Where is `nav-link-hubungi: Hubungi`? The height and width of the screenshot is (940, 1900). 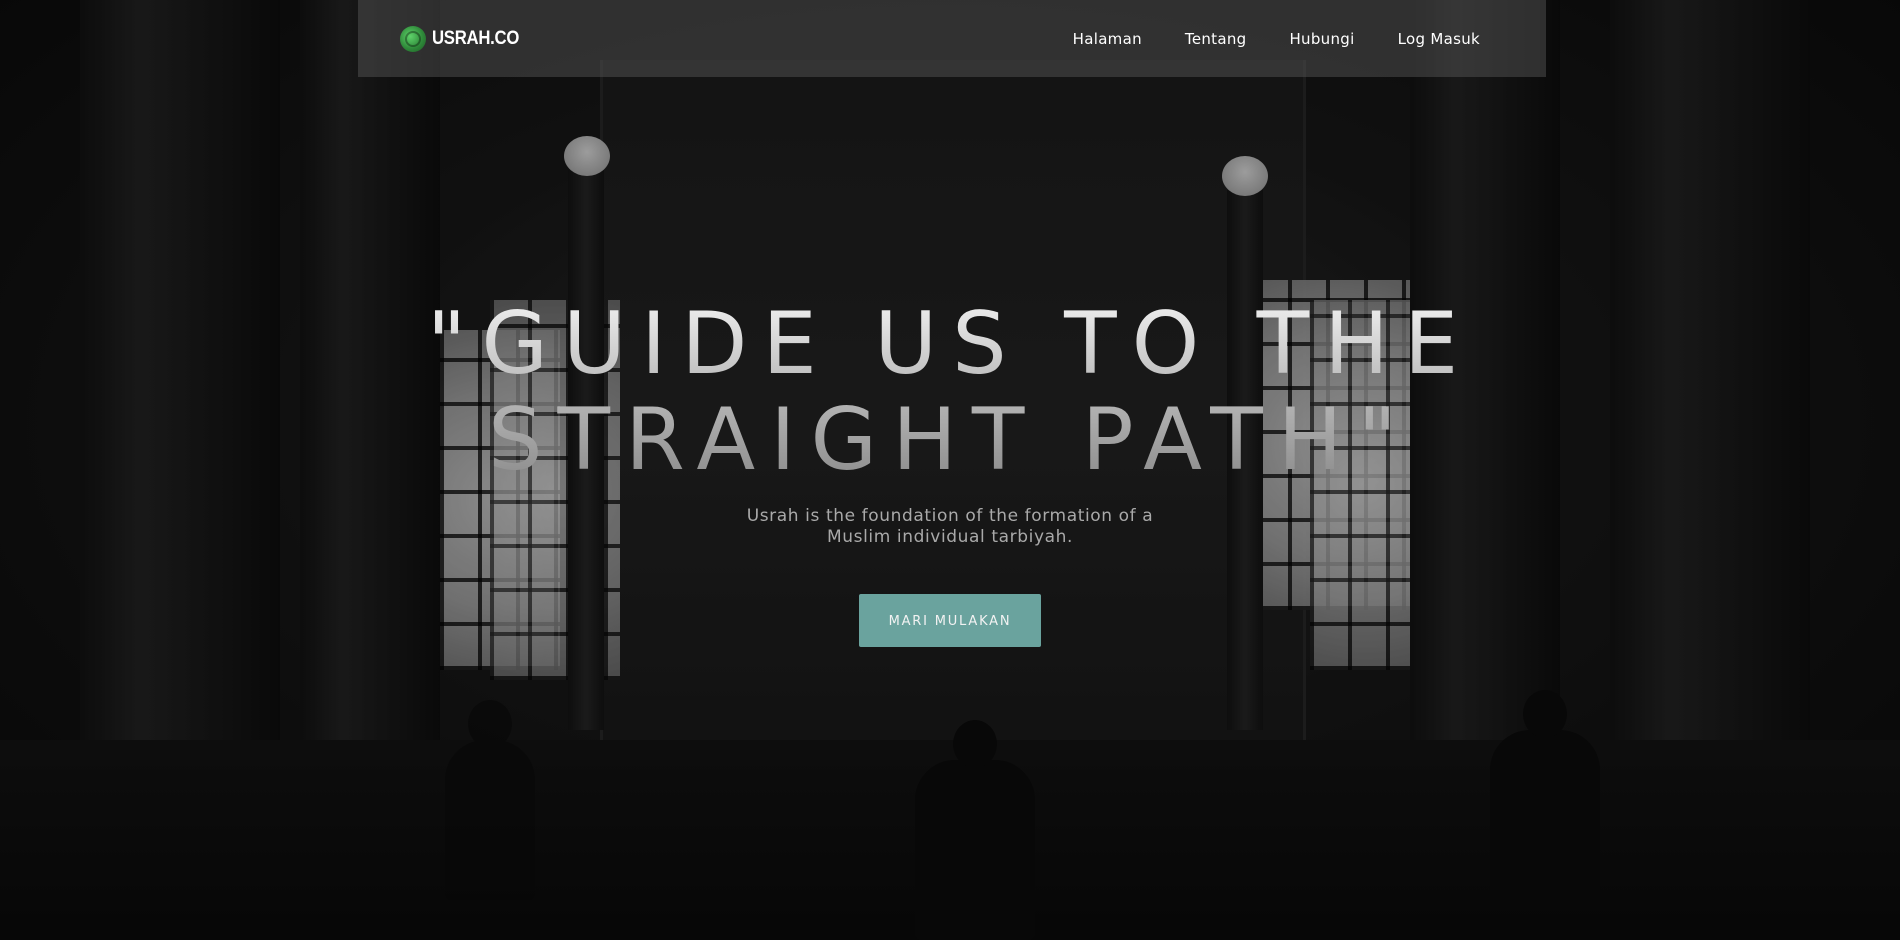
nav-link-hubungi: Hubungi is located at coordinates (1321, 39).